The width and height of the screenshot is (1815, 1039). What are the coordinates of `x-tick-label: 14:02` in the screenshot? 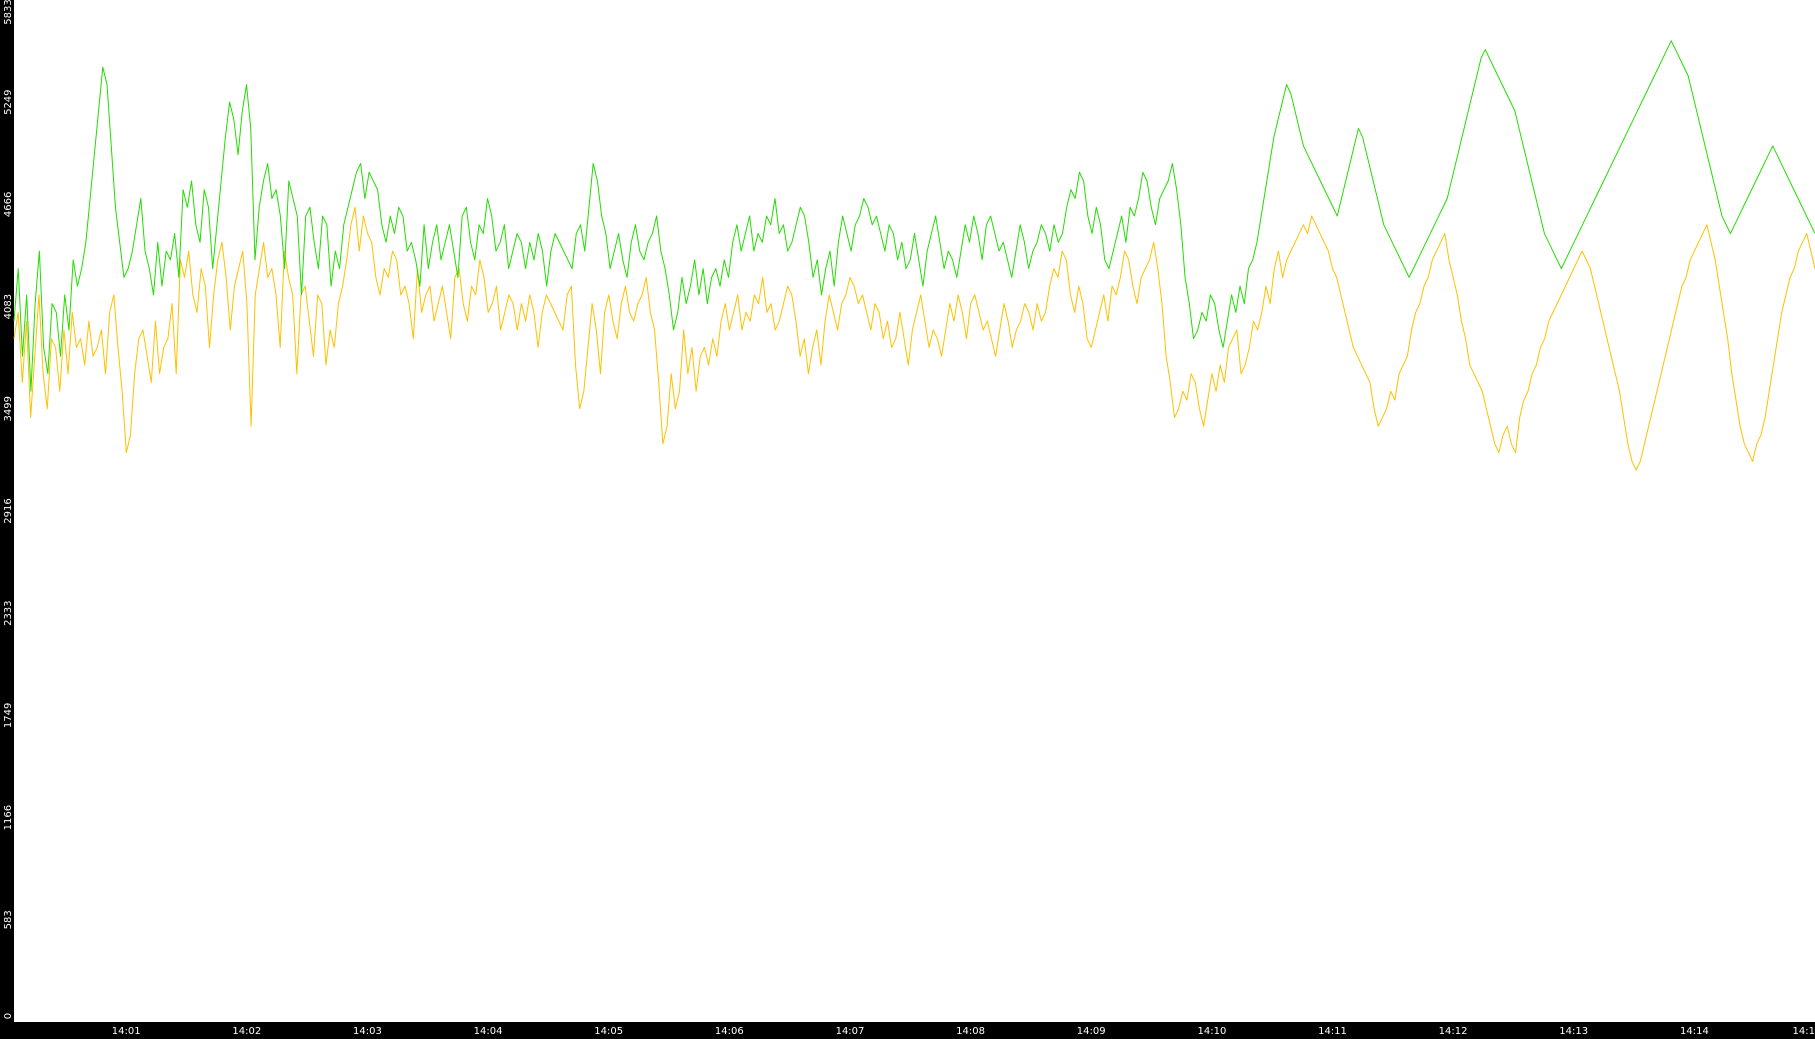 It's located at (246, 1031).